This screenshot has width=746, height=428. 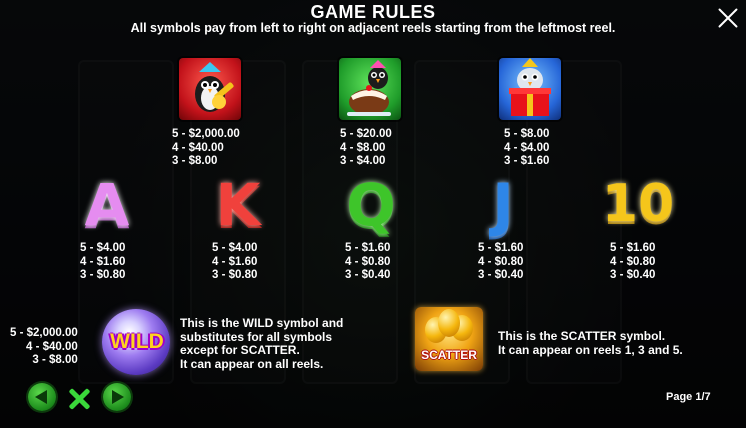 I want to click on paytable-letter-a: 5 - $4.00 4 - $1.60 3 - $0.80, so click(x=103, y=261).